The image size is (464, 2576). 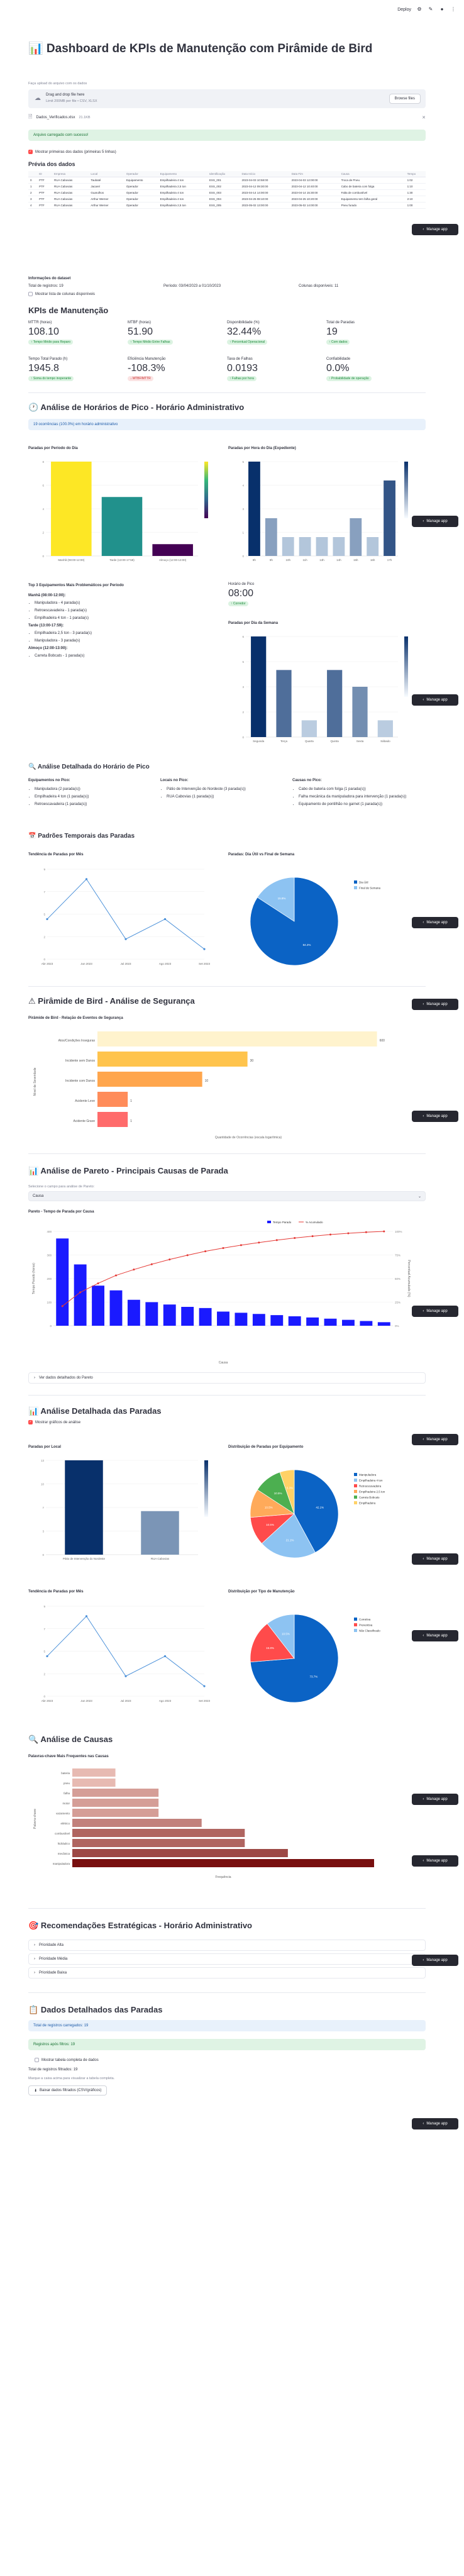 I want to click on show-table-checkbox: Mostrar tabela completa de dados, so click(x=67, y=2060).